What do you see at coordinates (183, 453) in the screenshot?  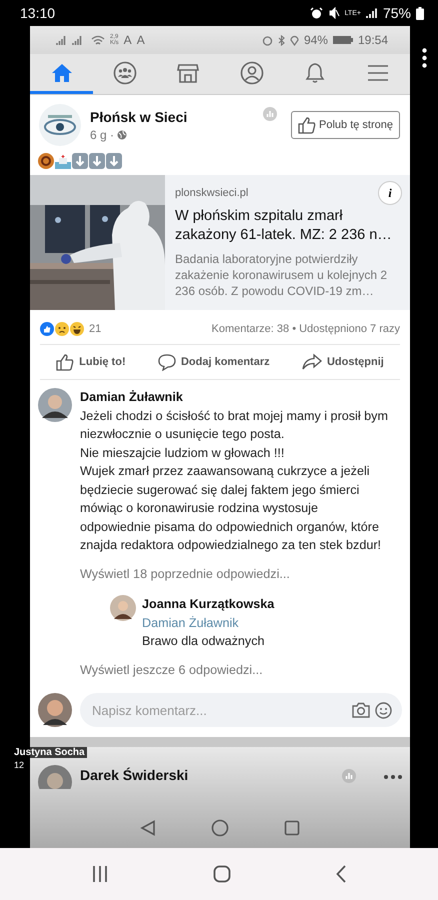 I see `comment-text: Nie mieszajcie ludziom w głowach !!!` at bounding box center [183, 453].